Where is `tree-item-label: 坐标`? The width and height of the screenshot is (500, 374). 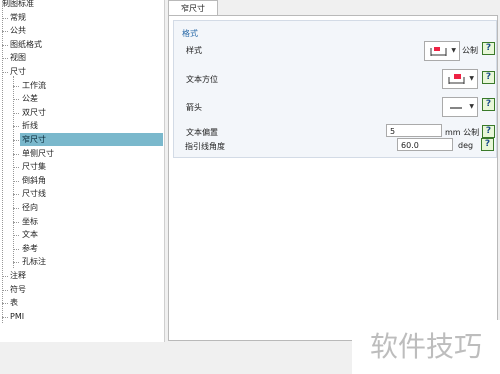
tree-item-label: 坐标 is located at coordinates (30, 221).